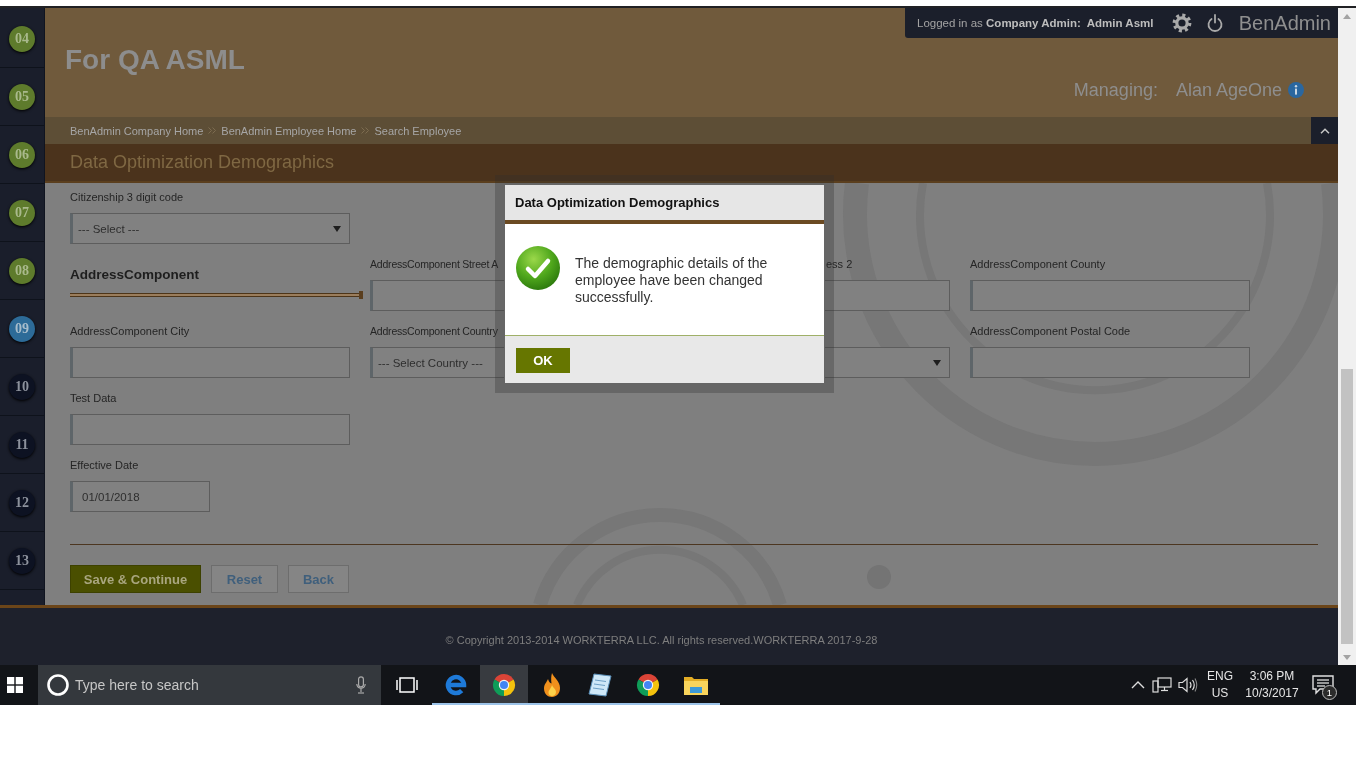  I want to click on search-box: Type here to search, so click(209, 685).